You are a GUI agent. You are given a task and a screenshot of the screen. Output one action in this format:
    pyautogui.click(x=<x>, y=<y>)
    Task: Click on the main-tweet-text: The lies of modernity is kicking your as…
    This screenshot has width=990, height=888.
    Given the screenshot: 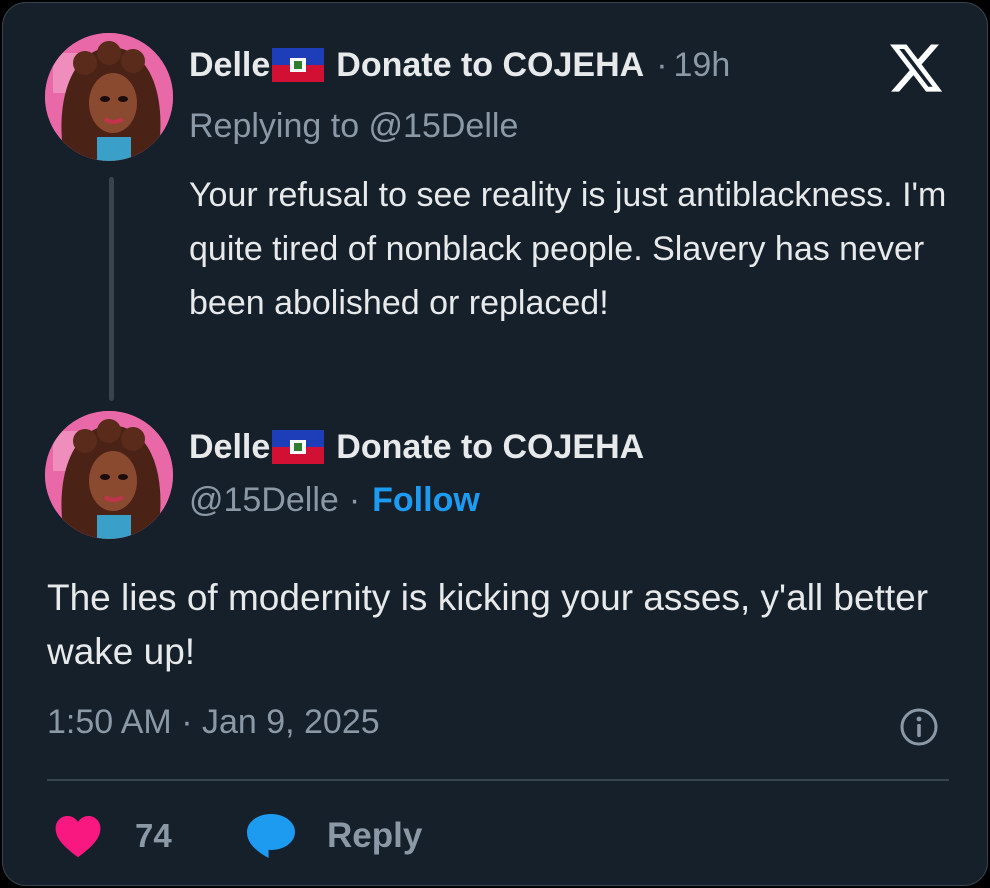 What is the action you would take?
    pyautogui.click(x=488, y=624)
    